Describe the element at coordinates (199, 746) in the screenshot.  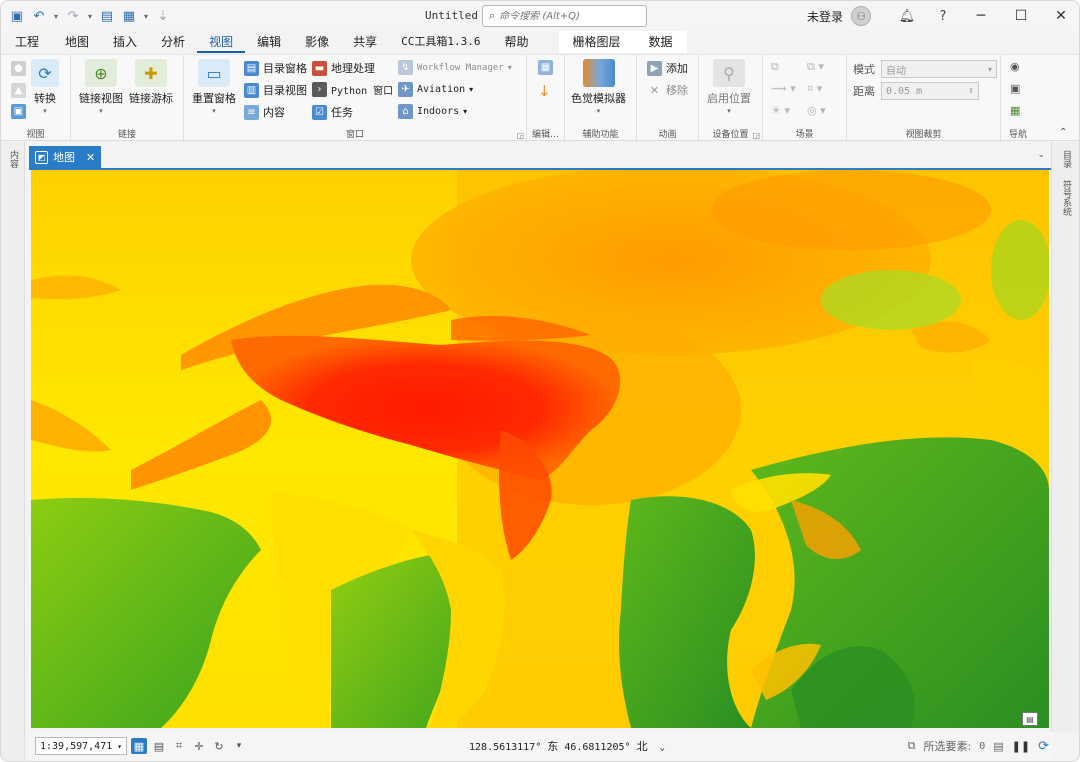
I see `crosshair-icon: ✛` at that location.